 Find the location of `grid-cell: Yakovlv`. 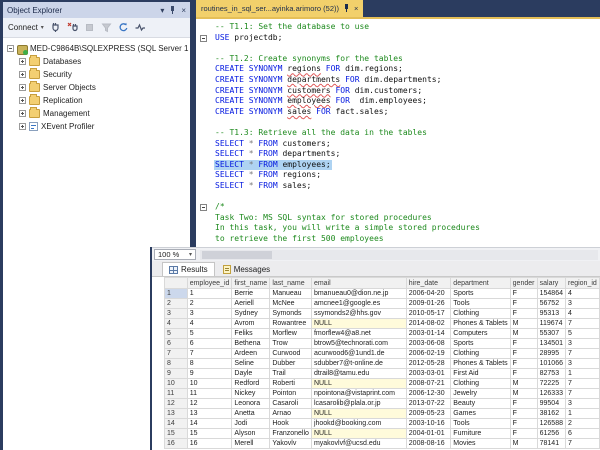

grid-cell: Yakovlv is located at coordinates (290, 443).